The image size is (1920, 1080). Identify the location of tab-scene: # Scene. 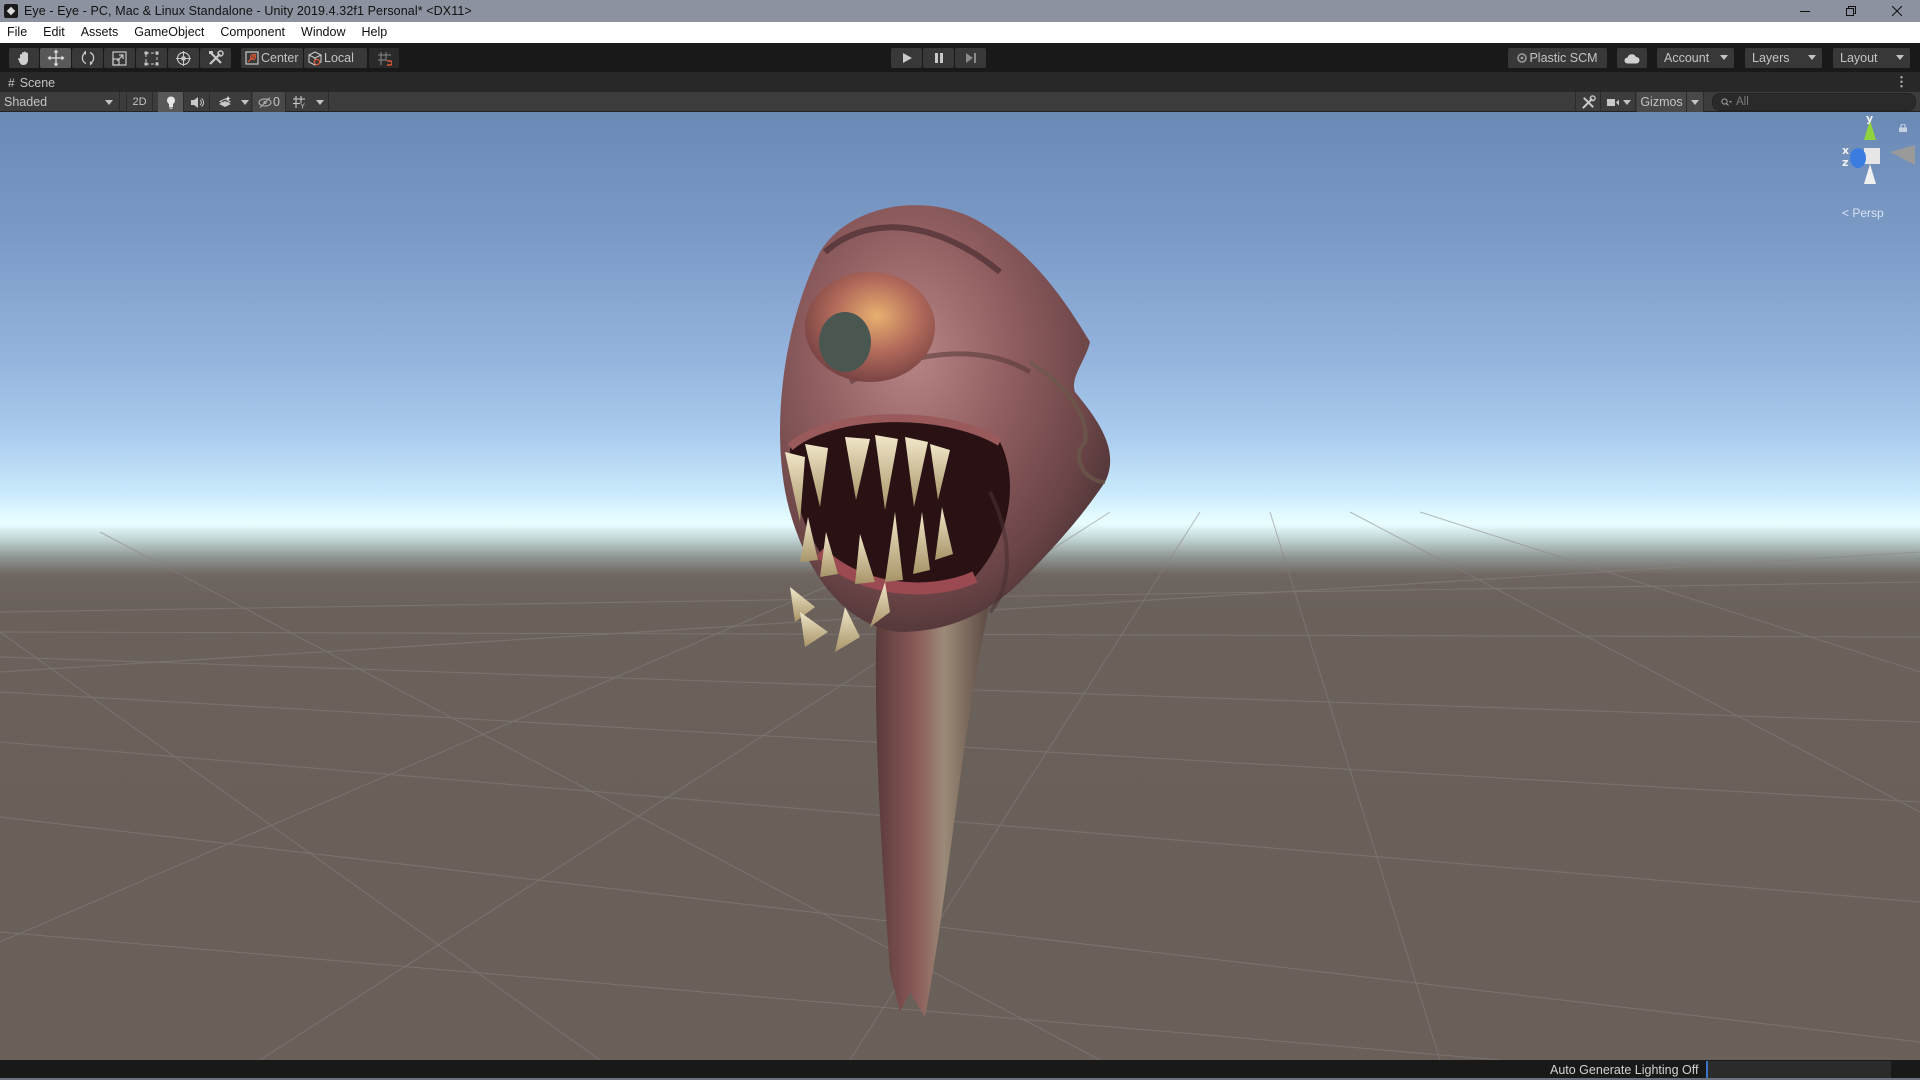
(31, 83).